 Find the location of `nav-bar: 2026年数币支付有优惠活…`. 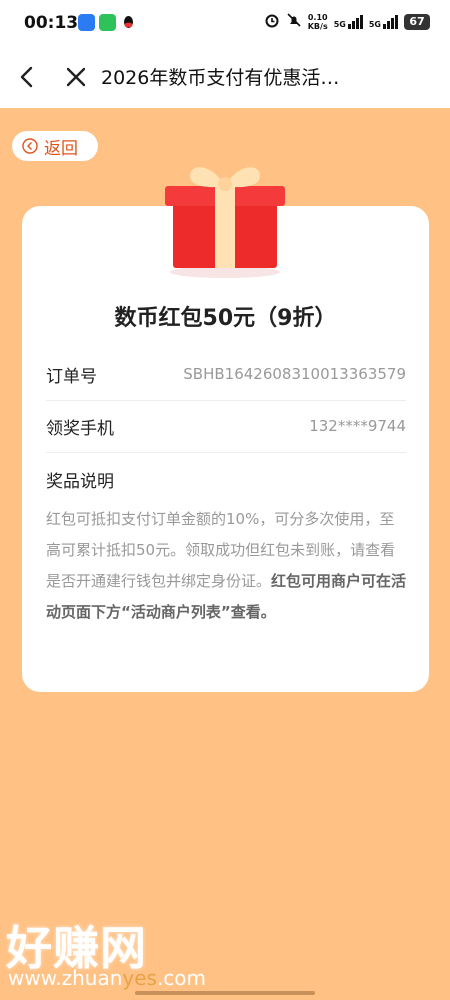

nav-bar: 2026年数币支付有优惠活… is located at coordinates (225, 77).